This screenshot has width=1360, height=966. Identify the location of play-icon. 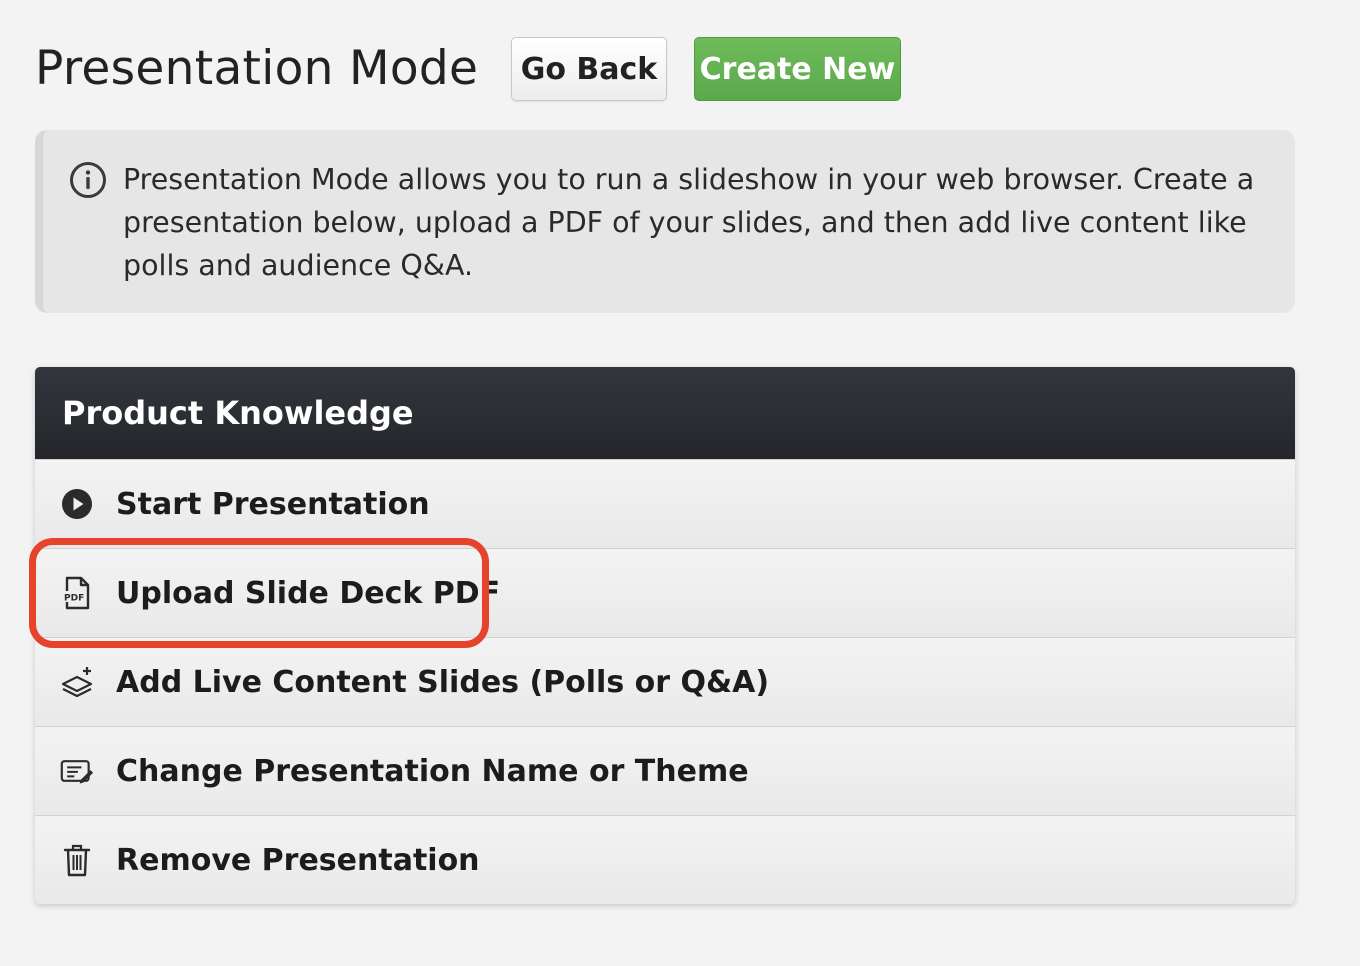
(77, 504).